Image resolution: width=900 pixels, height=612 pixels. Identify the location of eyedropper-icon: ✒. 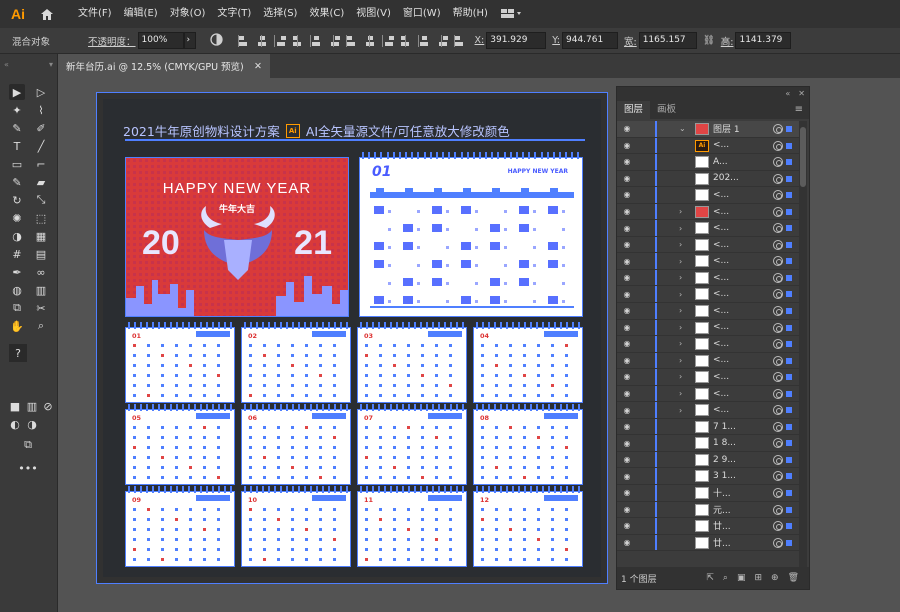
(17, 272).